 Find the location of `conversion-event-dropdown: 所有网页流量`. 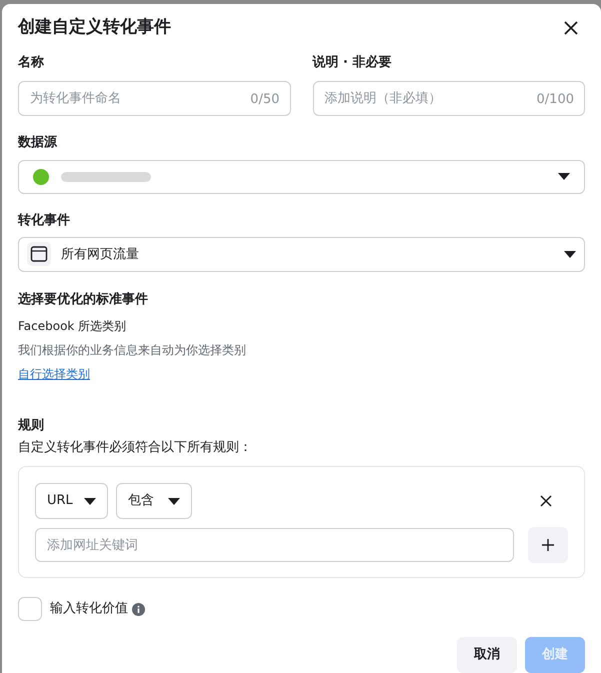

conversion-event-dropdown: 所有网页流量 is located at coordinates (301, 254).